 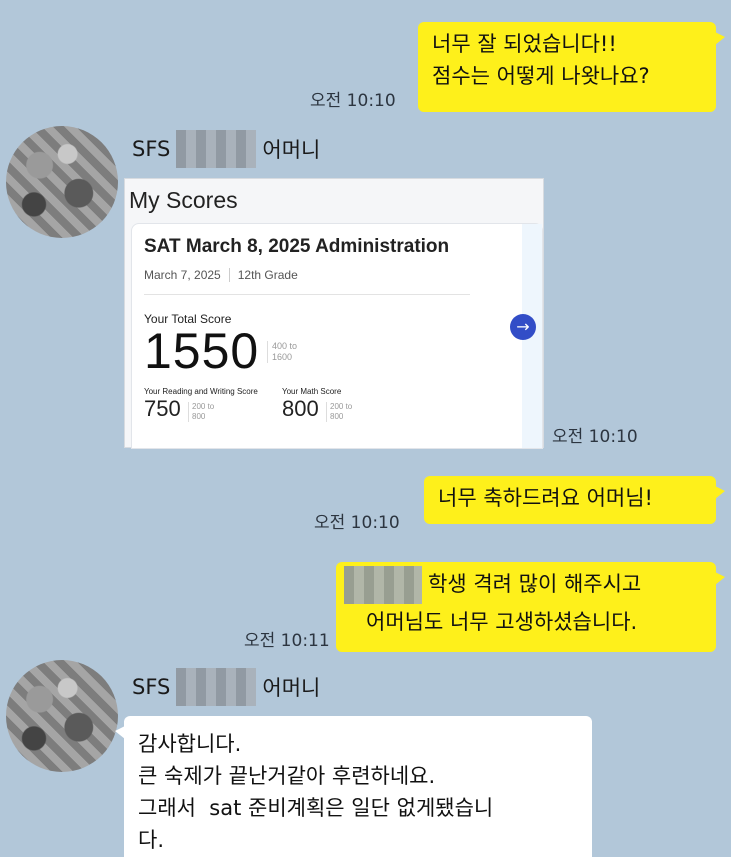 What do you see at coordinates (201, 391) in the screenshot?
I see `rw-score-label: Your Reading and Writing Score` at bounding box center [201, 391].